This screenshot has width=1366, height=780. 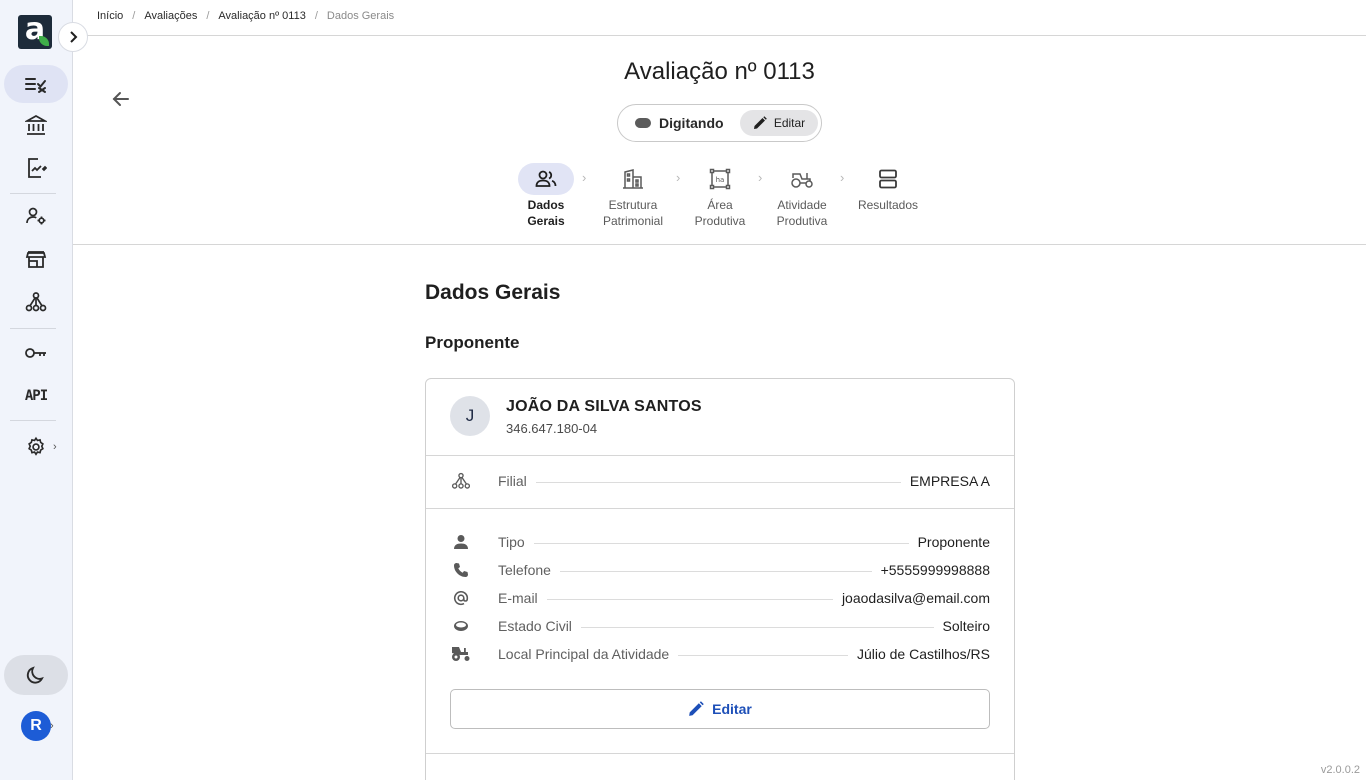 I want to click on edit-button-label: Editar, so click(x=732, y=709).